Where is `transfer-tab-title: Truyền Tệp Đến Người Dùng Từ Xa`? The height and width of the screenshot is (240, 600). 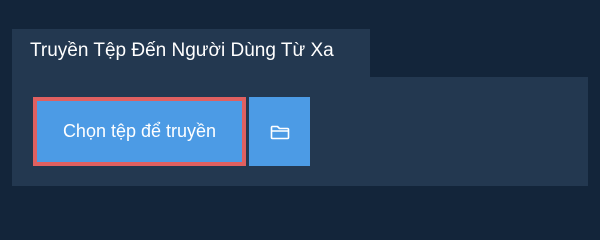 transfer-tab-title: Truyền Tệp Đến Người Dùng Từ Xa is located at coordinates (182, 50).